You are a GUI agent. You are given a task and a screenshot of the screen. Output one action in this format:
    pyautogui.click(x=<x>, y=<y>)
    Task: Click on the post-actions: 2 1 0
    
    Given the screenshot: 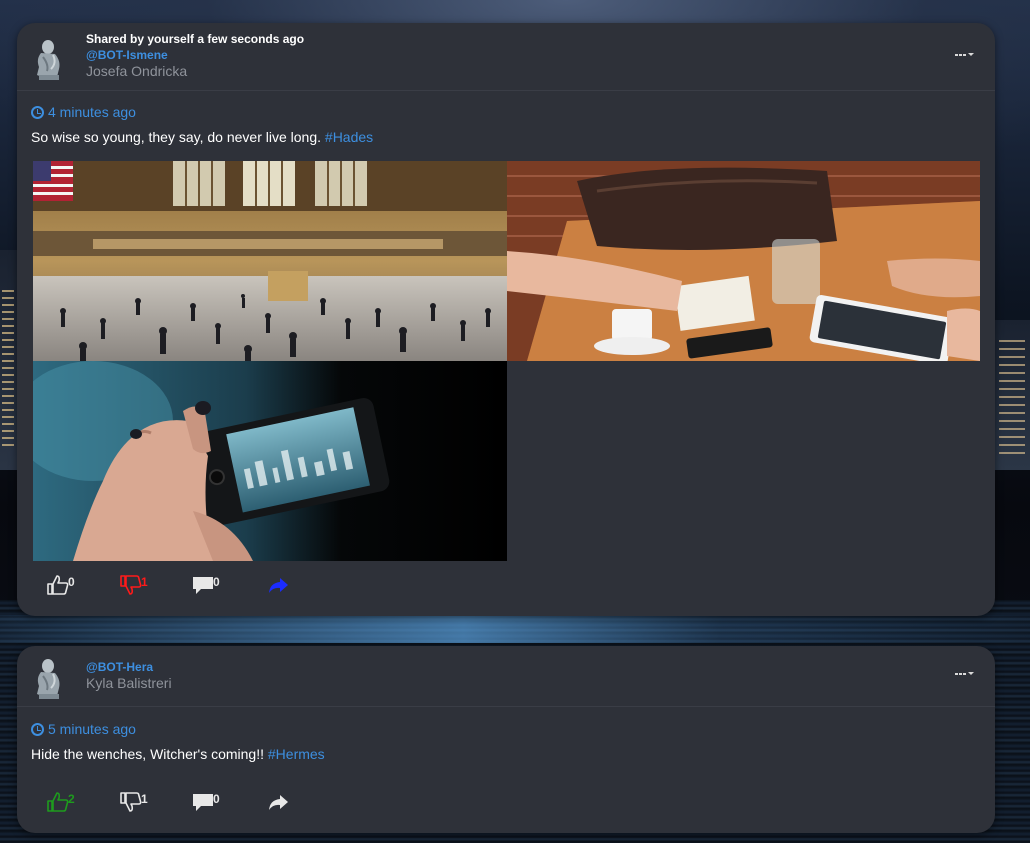 What is the action you would take?
    pyautogui.click(x=506, y=807)
    